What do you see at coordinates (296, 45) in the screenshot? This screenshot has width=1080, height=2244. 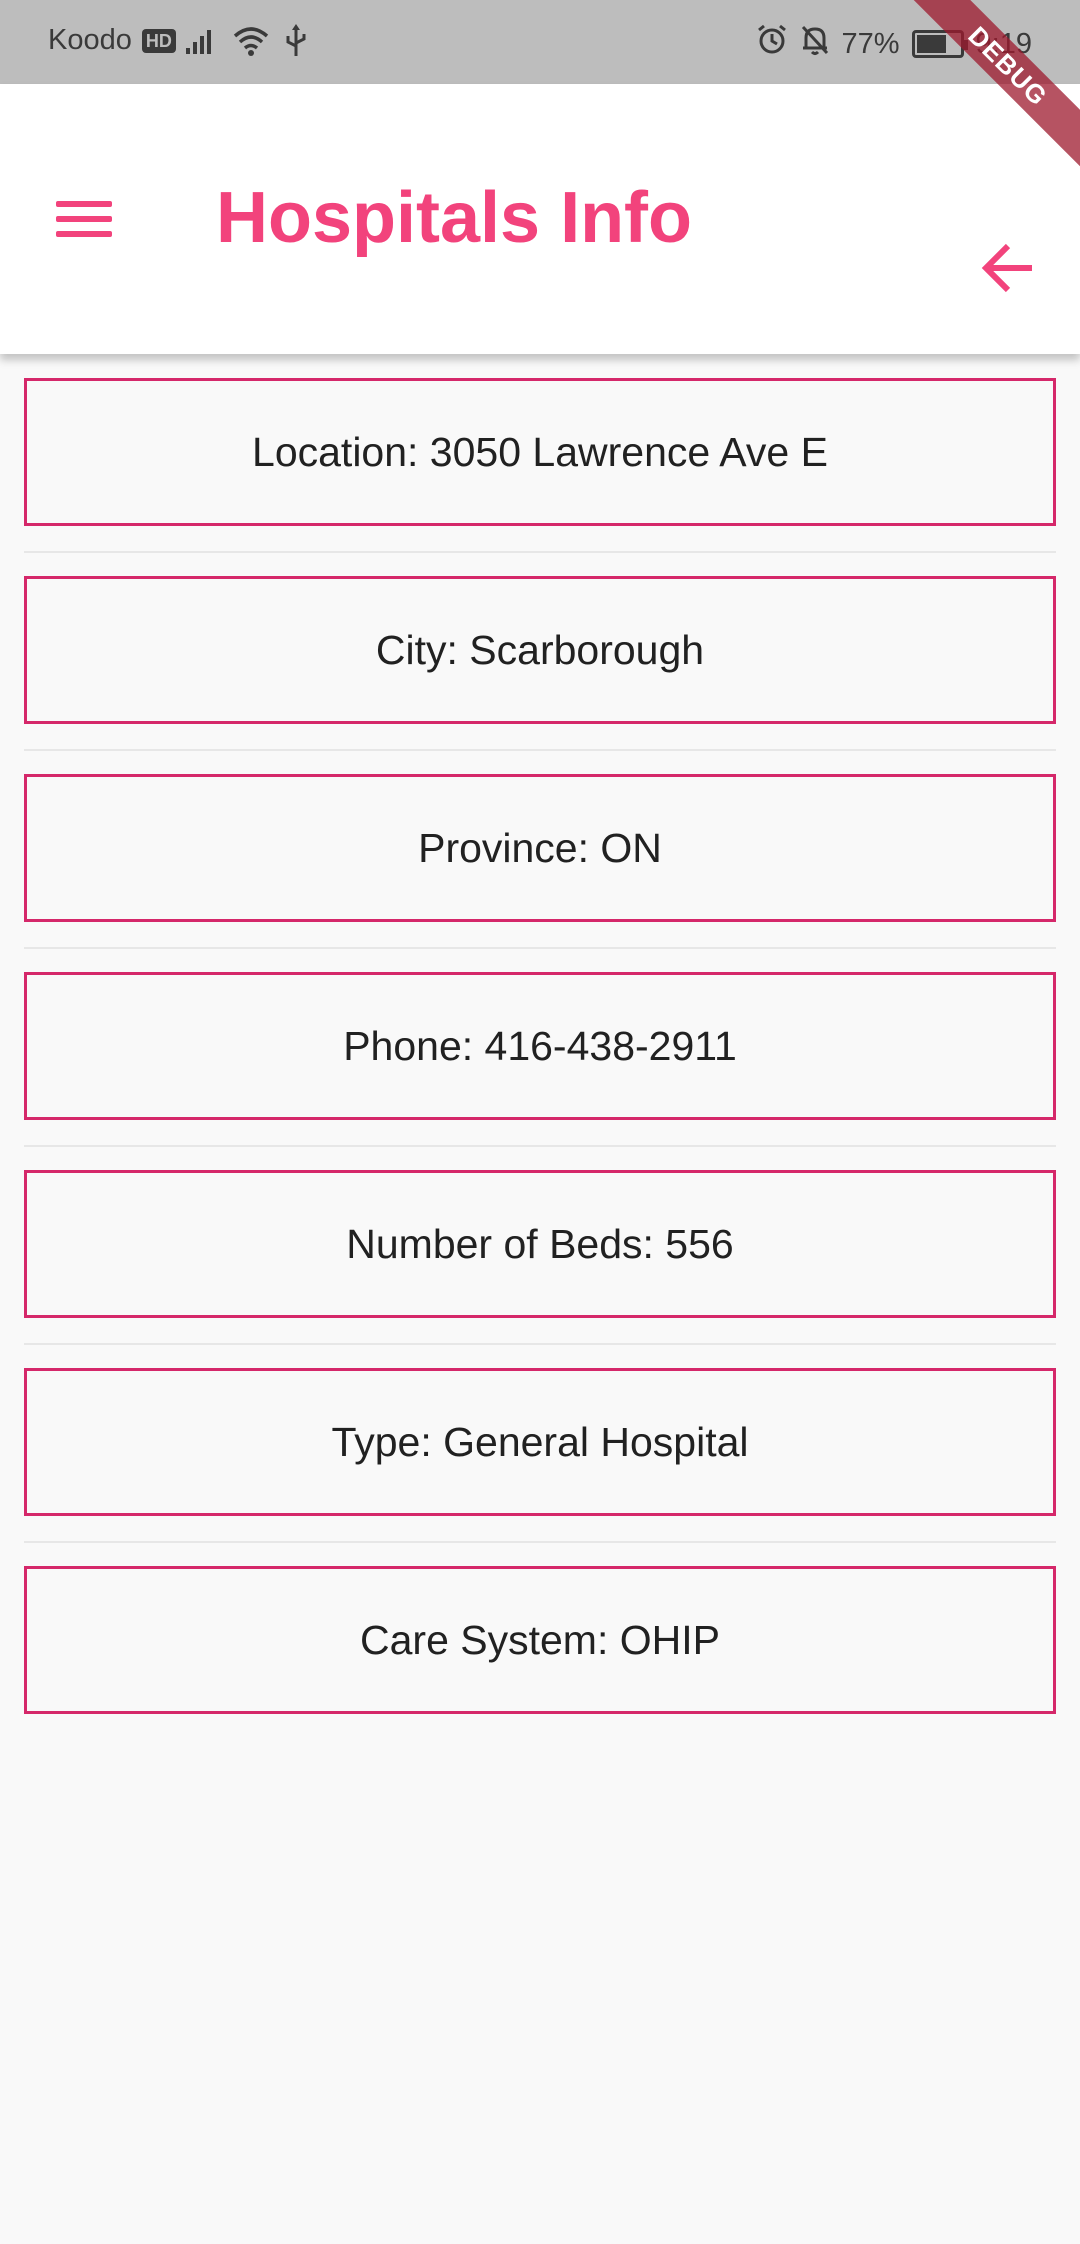 I see `usb-icon` at bounding box center [296, 45].